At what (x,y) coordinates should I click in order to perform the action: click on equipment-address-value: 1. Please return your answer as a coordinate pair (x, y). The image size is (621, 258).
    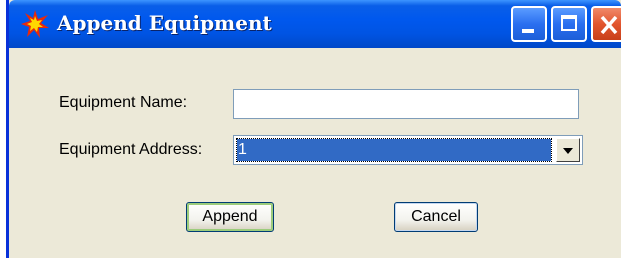
    Looking at the image, I should click on (394, 150).